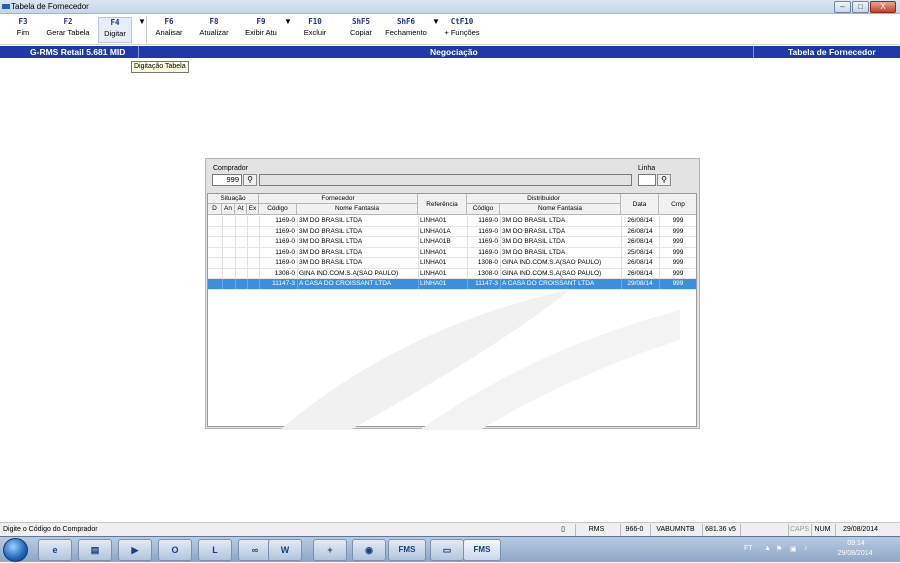  What do you see at coordinates (330, 550) in the screenshot?
I see `calculator-icon: +` at bounding box center [330, 550].